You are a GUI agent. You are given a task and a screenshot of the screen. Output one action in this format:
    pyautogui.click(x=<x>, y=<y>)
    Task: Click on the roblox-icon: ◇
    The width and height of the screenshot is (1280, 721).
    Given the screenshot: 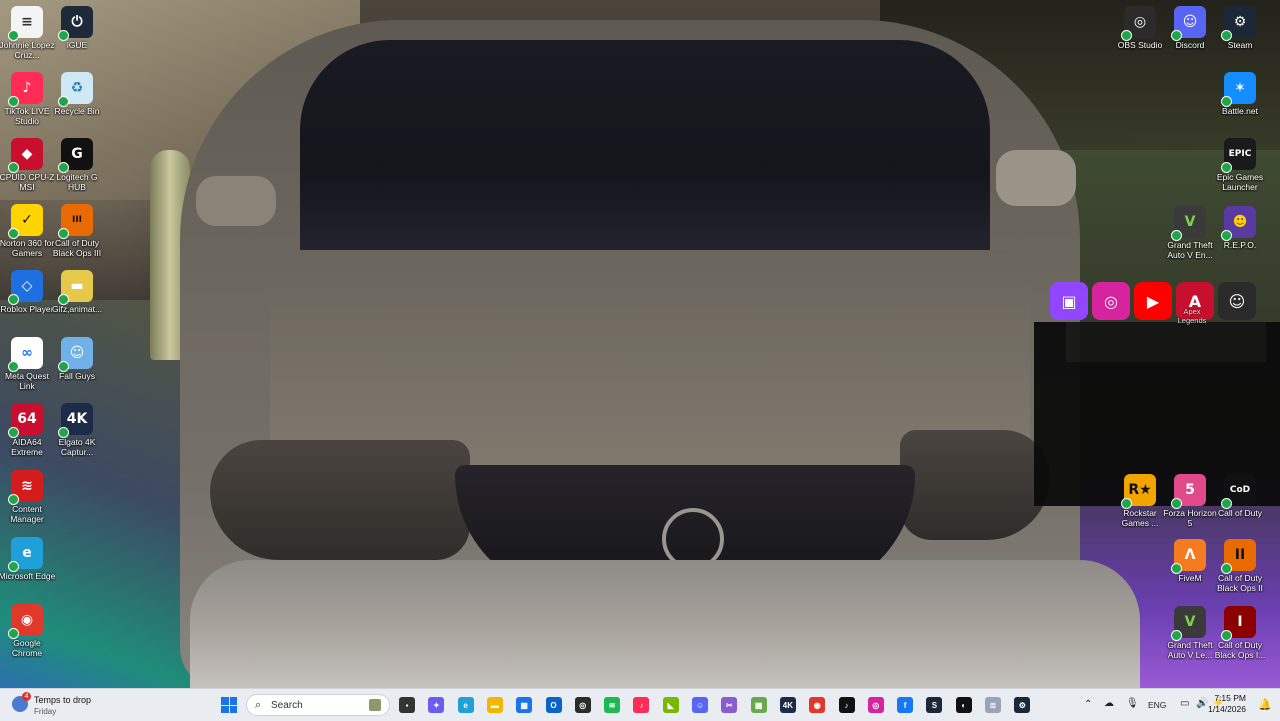 What is the action you would take?
    pyautogui.click(x=25, y=287)
    